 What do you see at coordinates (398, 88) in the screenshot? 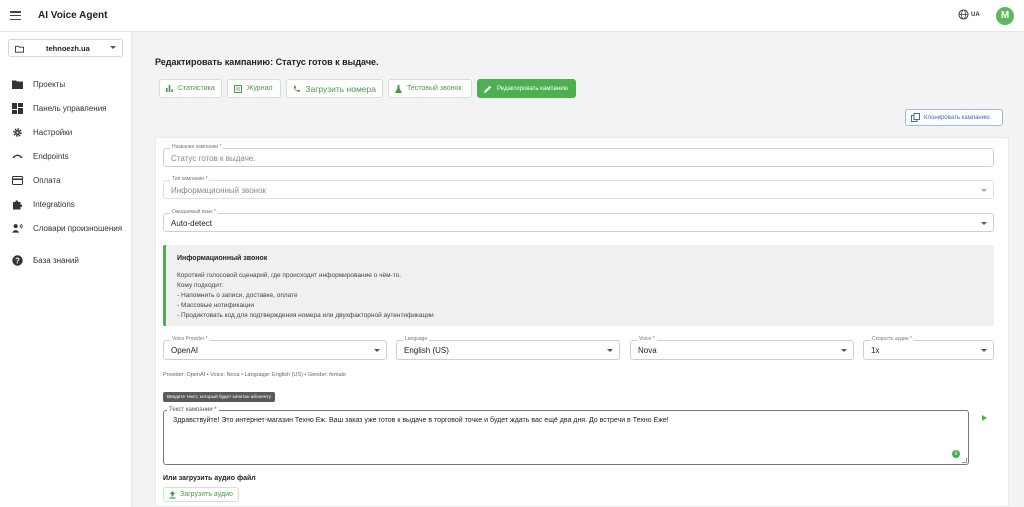
I see `flask-icon` at bounding box center [398, 88].